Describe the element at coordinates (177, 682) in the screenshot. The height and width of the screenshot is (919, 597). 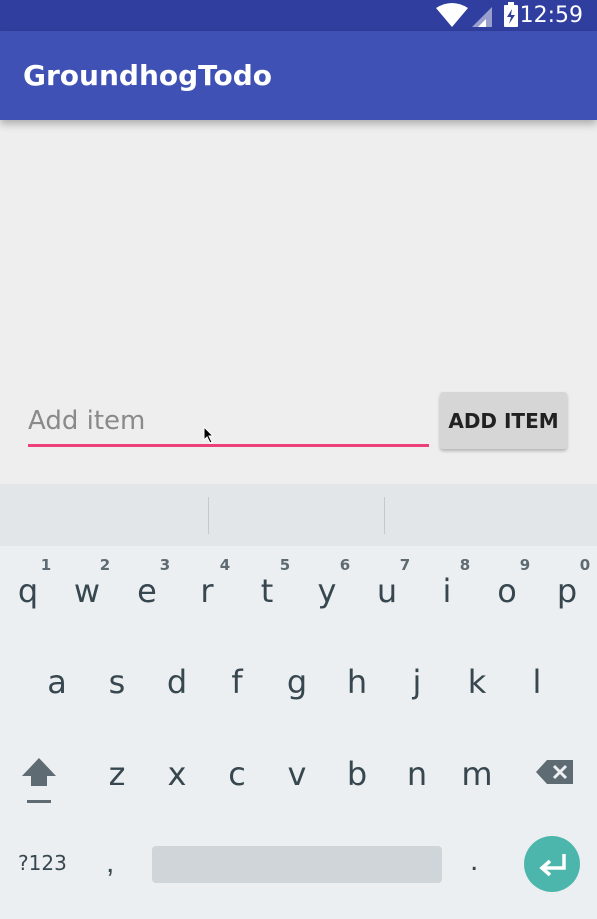
I see `key-d: d` at that location.